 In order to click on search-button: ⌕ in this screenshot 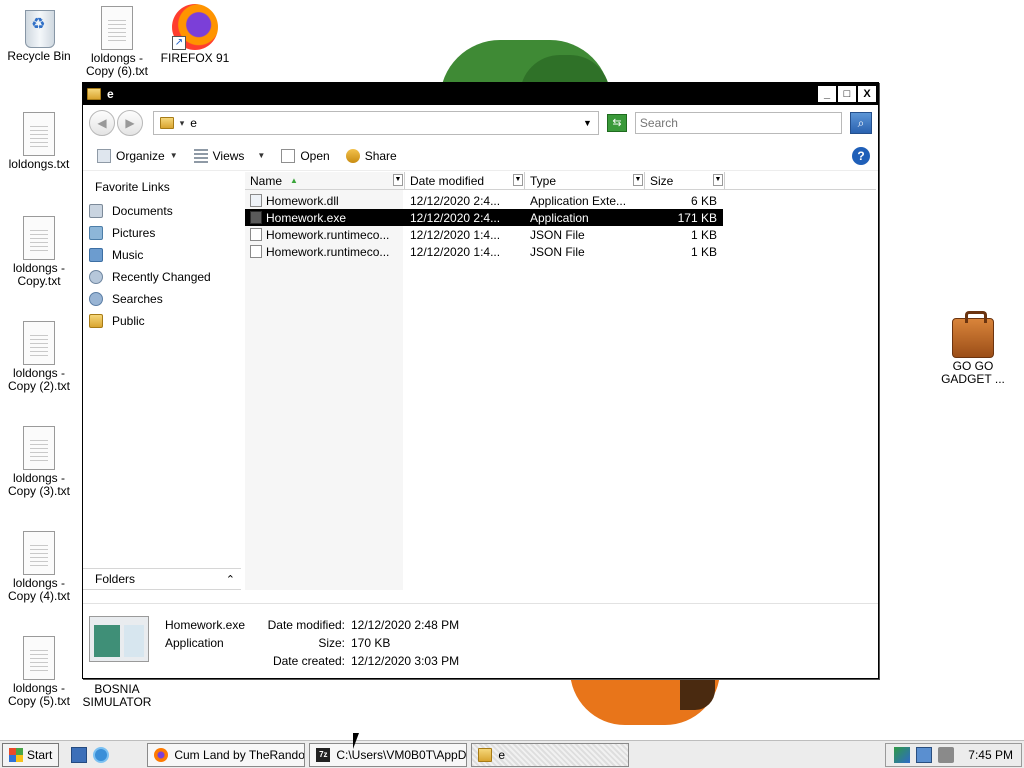, I will do `click(861, 123)`.